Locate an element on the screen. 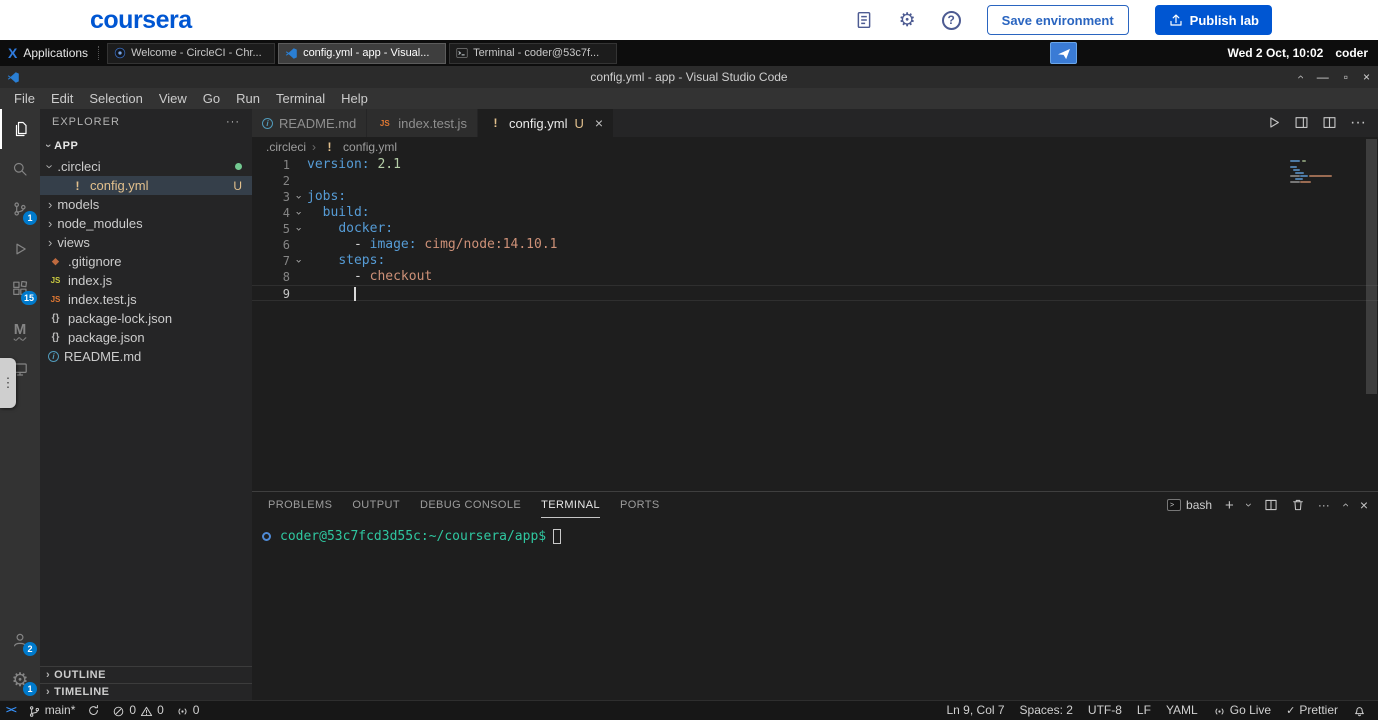 The image size is (1378, 720). tree-item-config-yml: ! config.yml U is located at coordinates (146, 185).